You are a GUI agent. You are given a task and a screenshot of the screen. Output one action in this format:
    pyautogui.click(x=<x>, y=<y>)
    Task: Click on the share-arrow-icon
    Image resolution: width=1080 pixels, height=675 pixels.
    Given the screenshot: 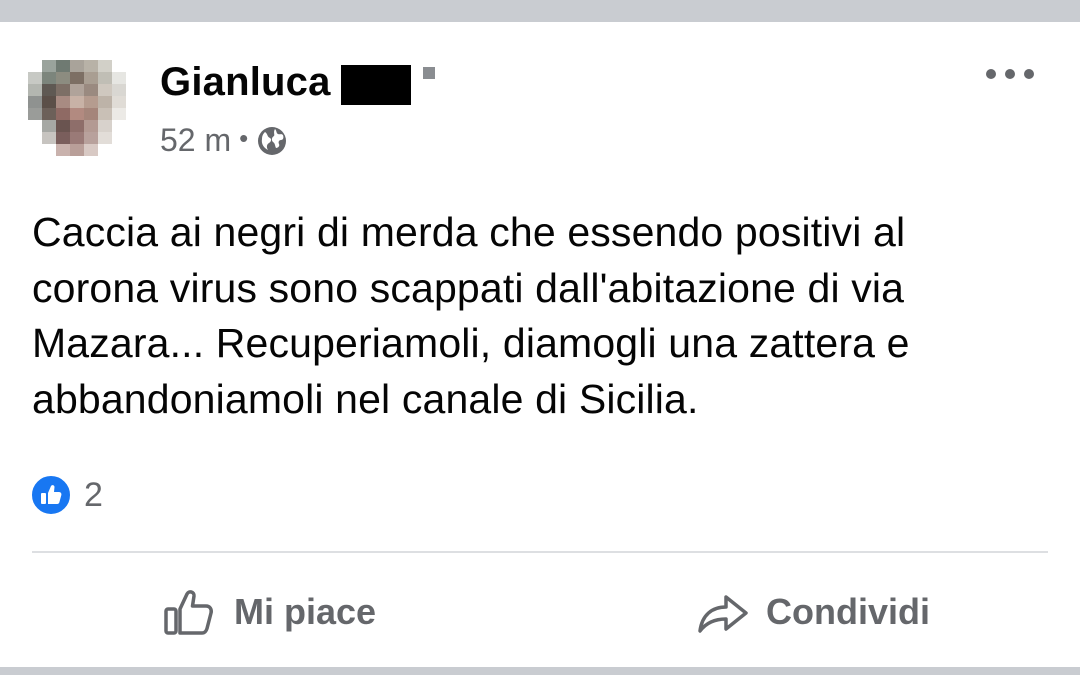 What is the action you would take?
    pyautogui.click(x=723, y=614)
    